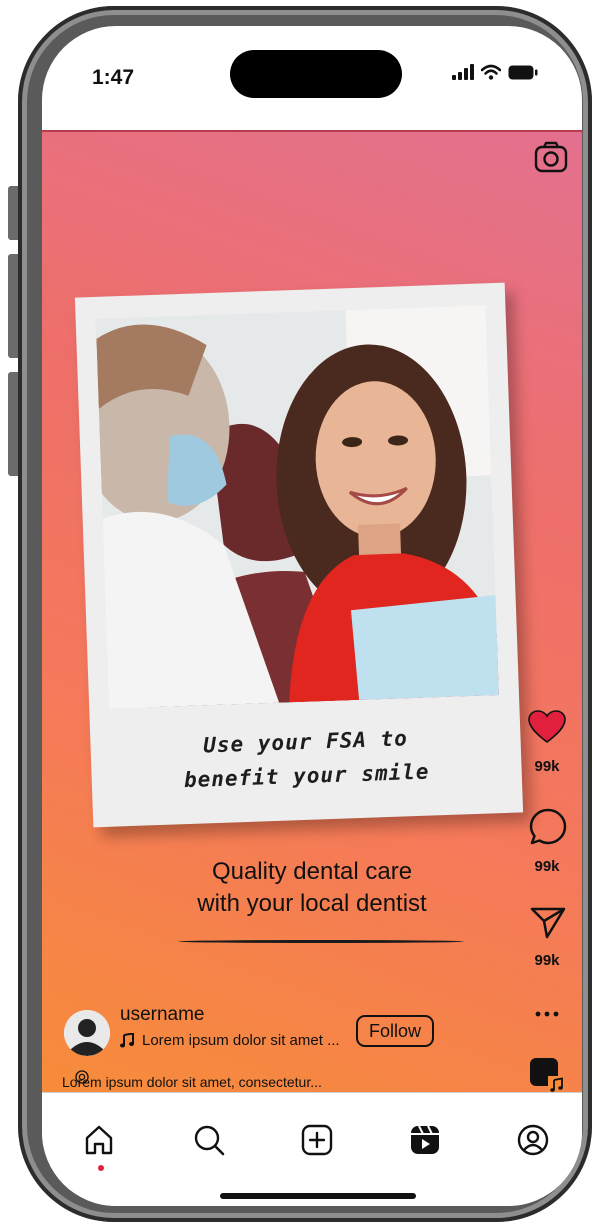 Image resolution: width=604 pixels, height=1230 pixels. Describe the element at coordinates (321, 941) in the screenshot. I see `headline-underline` at that location.